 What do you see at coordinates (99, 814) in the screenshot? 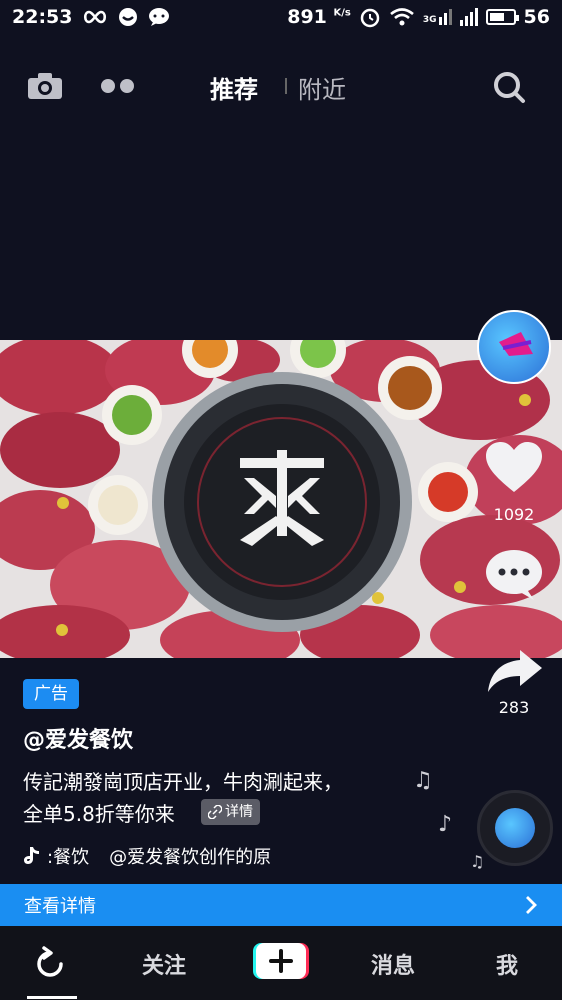
I see `ad-description-line2: 全单5.8折等你来` at bounding box center [99, 814].